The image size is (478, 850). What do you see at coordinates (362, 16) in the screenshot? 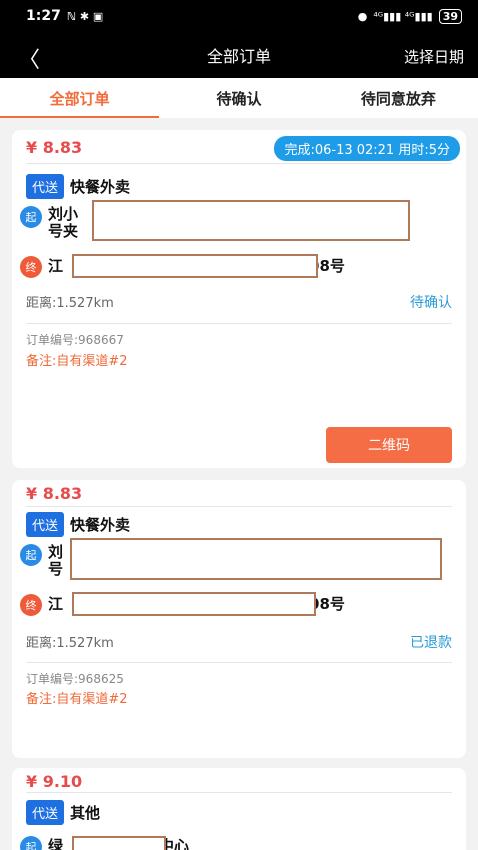
I see `location-icon: ●` at bounding box center [362, 16].